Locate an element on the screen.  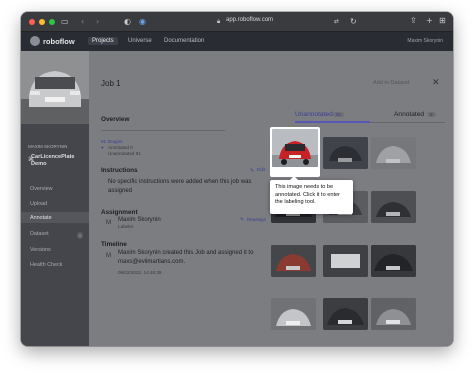
extension-icon: ◉ is located at coordinates (142, 22).